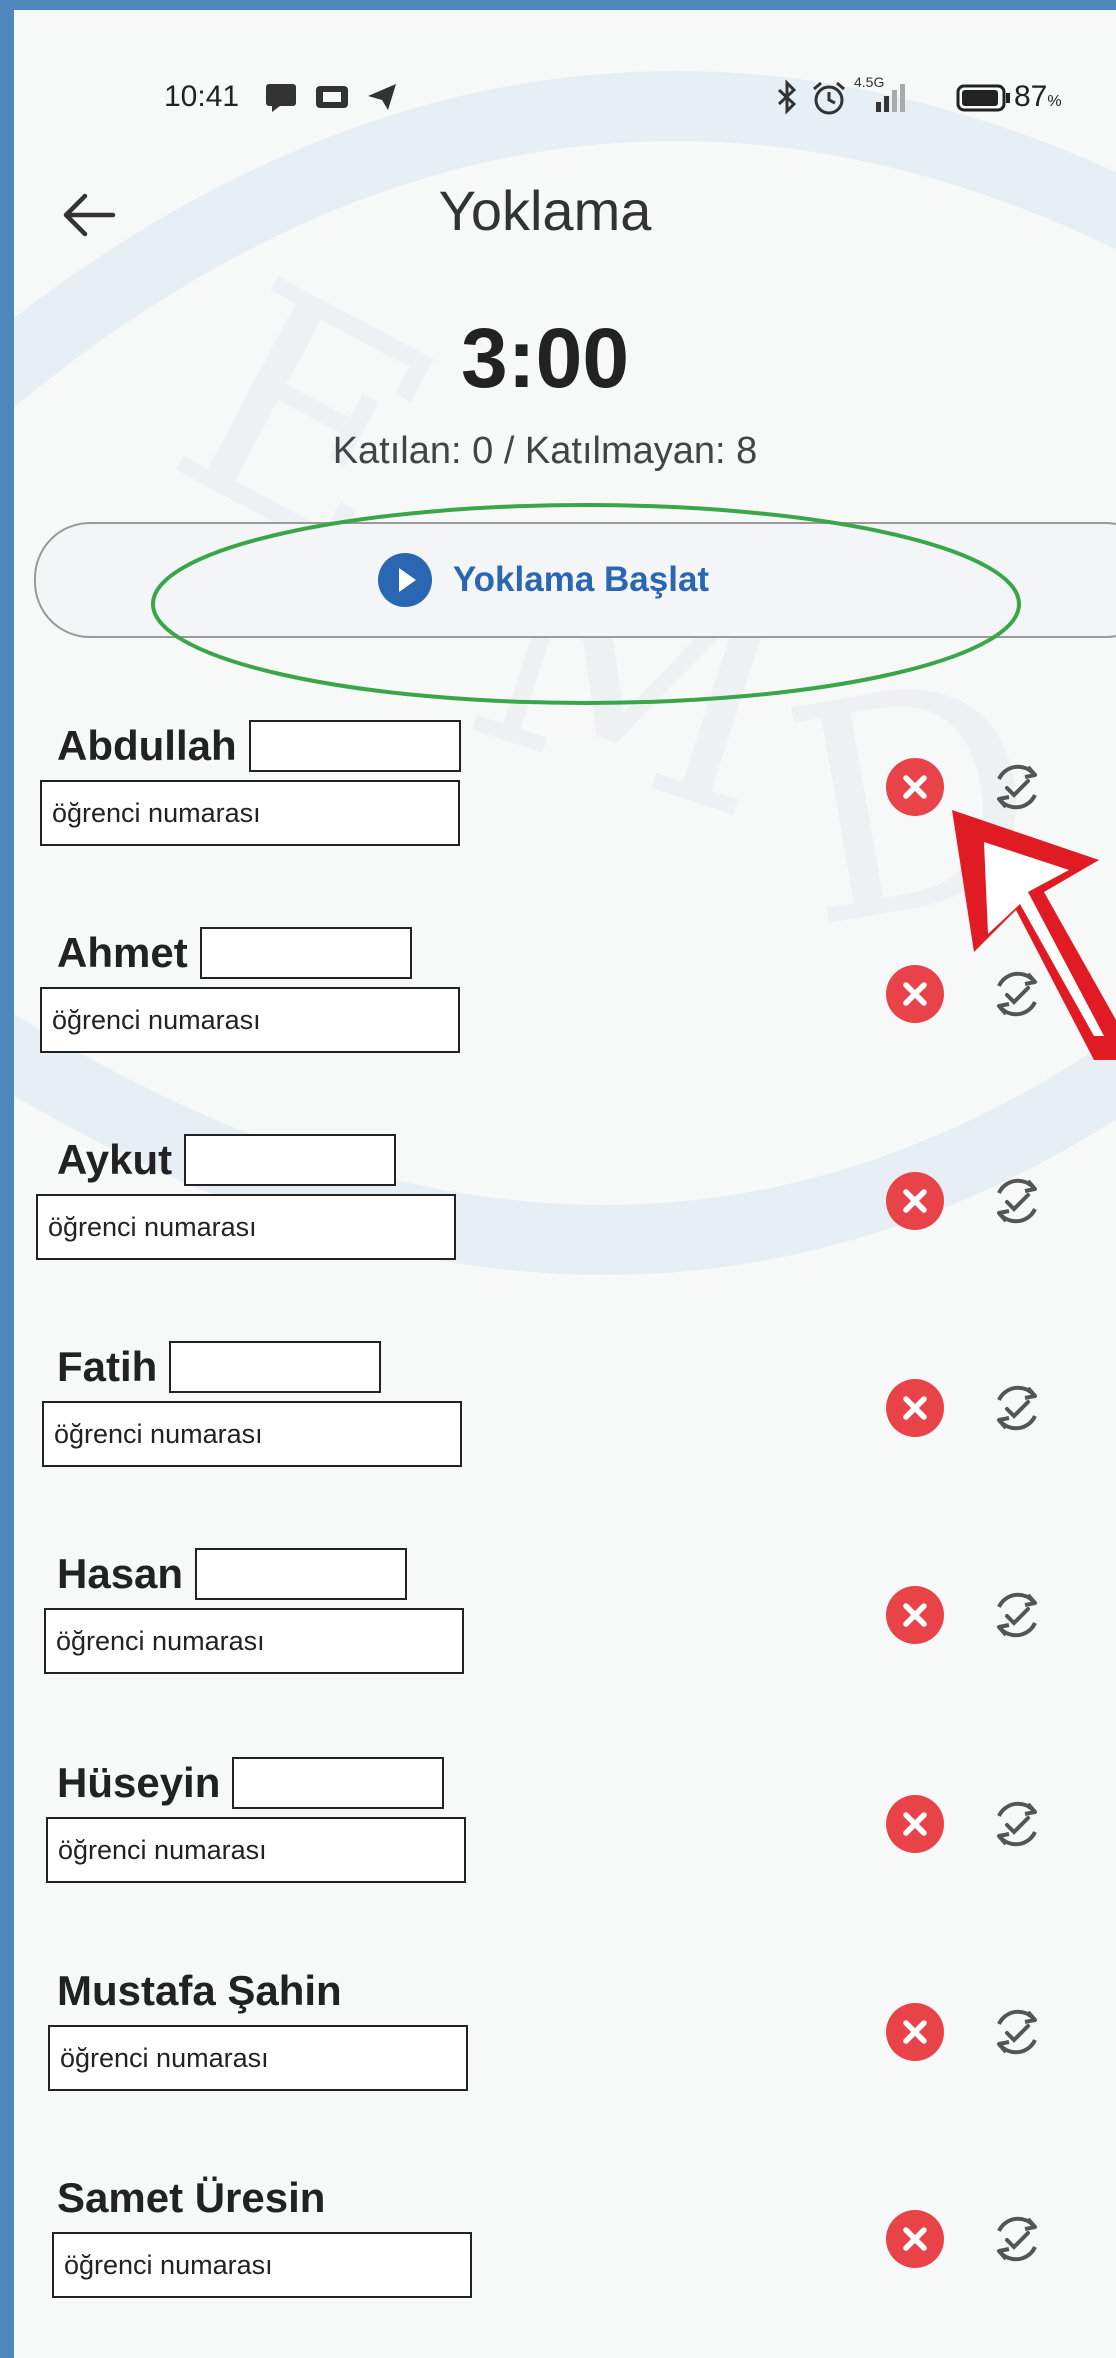 This screenshot has width=1116, height=2358. Describe the element at coordinates (382, 97) in the screenshot. I see `send-icon` at that location.